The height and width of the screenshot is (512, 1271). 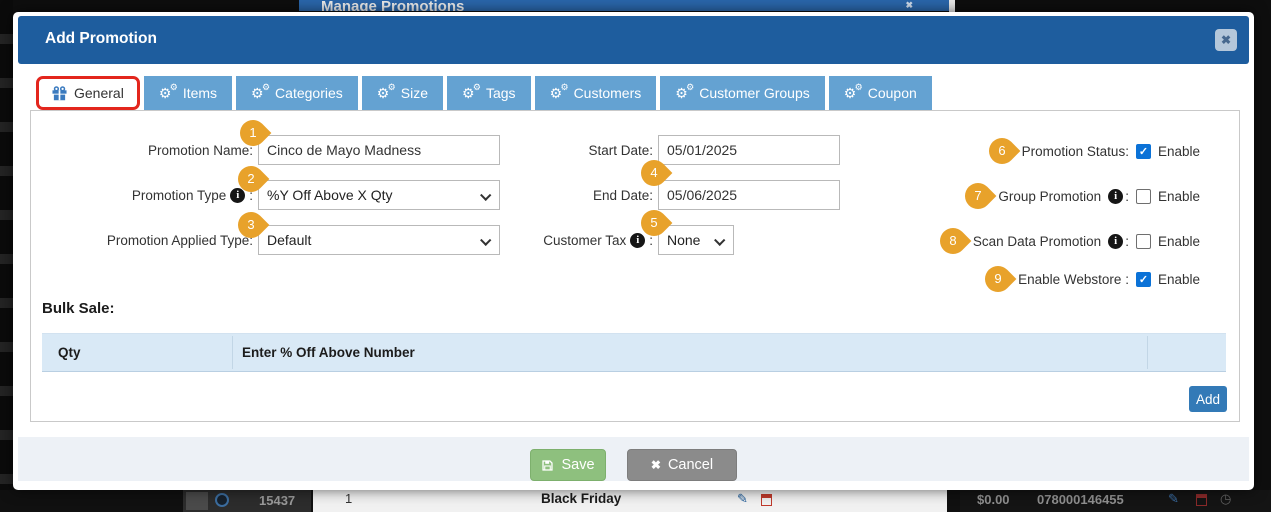 What do you see at coordinates (309, 93) in the screenshot?
I see `tab-label: Categories` at bounding box center [309, 93].